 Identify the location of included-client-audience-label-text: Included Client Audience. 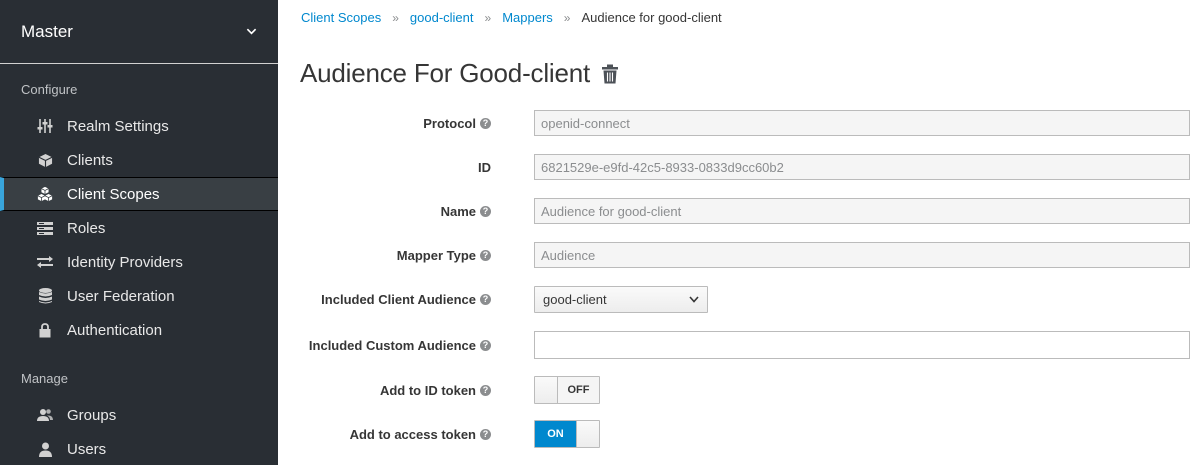
(398, 299).